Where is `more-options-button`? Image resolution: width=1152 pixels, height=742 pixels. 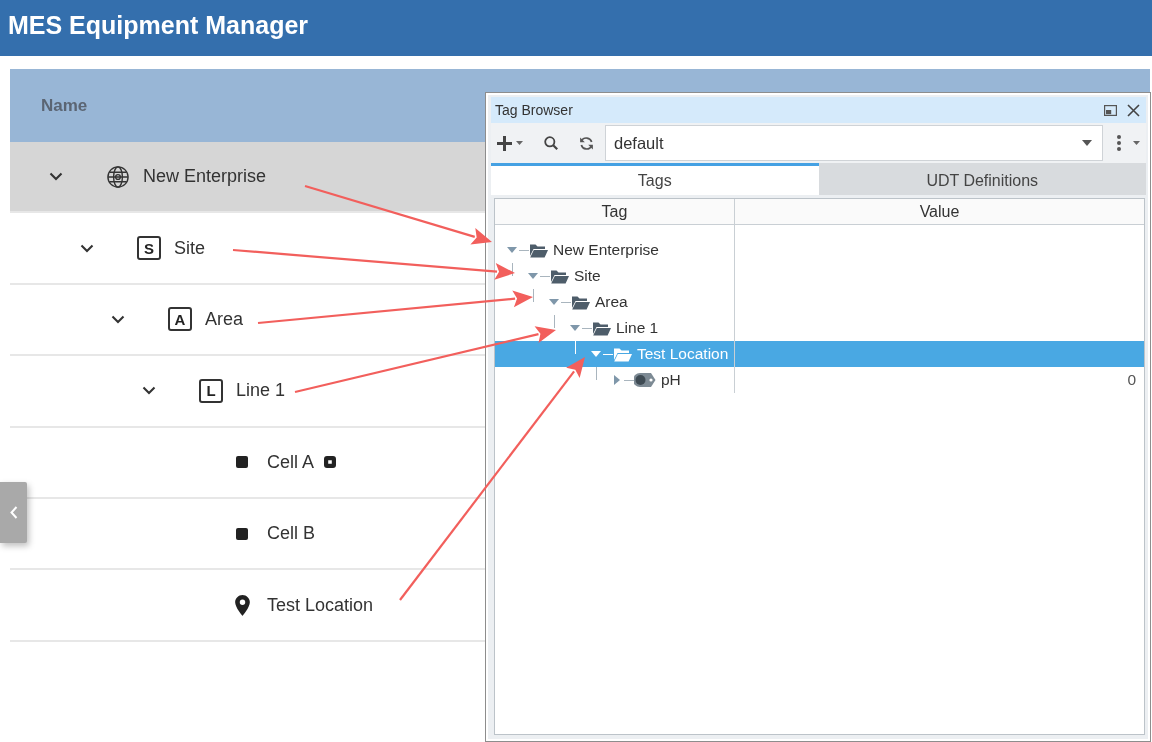
more-options-button is located at coordinates (1128, 143).